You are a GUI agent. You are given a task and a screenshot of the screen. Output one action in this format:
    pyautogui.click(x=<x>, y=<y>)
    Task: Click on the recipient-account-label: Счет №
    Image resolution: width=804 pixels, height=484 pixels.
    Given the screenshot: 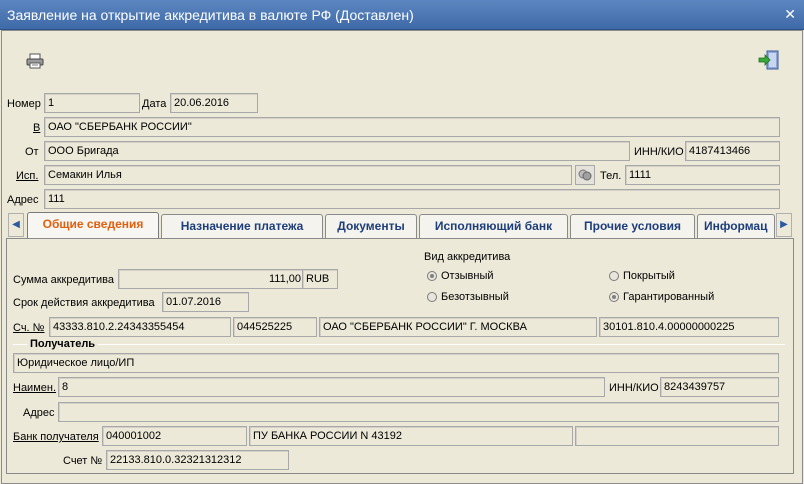 What is the action you would take?
    pyautogui.click(x=83, y=461)
    